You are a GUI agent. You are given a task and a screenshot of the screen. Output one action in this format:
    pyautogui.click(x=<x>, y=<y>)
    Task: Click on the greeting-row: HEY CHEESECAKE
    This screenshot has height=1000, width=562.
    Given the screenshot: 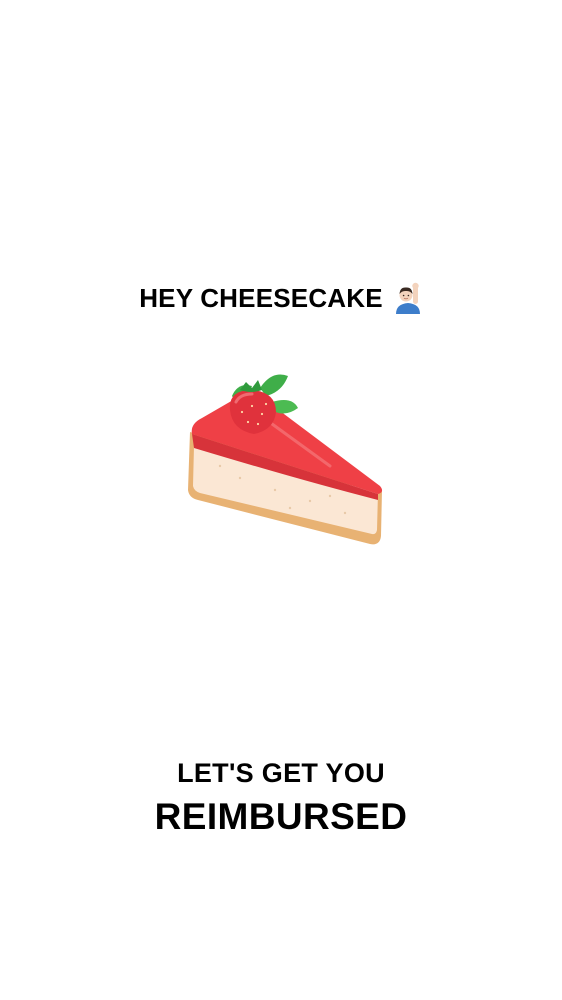 What is the action you would take?
    pyautogui.click(x=281, y=298)
    